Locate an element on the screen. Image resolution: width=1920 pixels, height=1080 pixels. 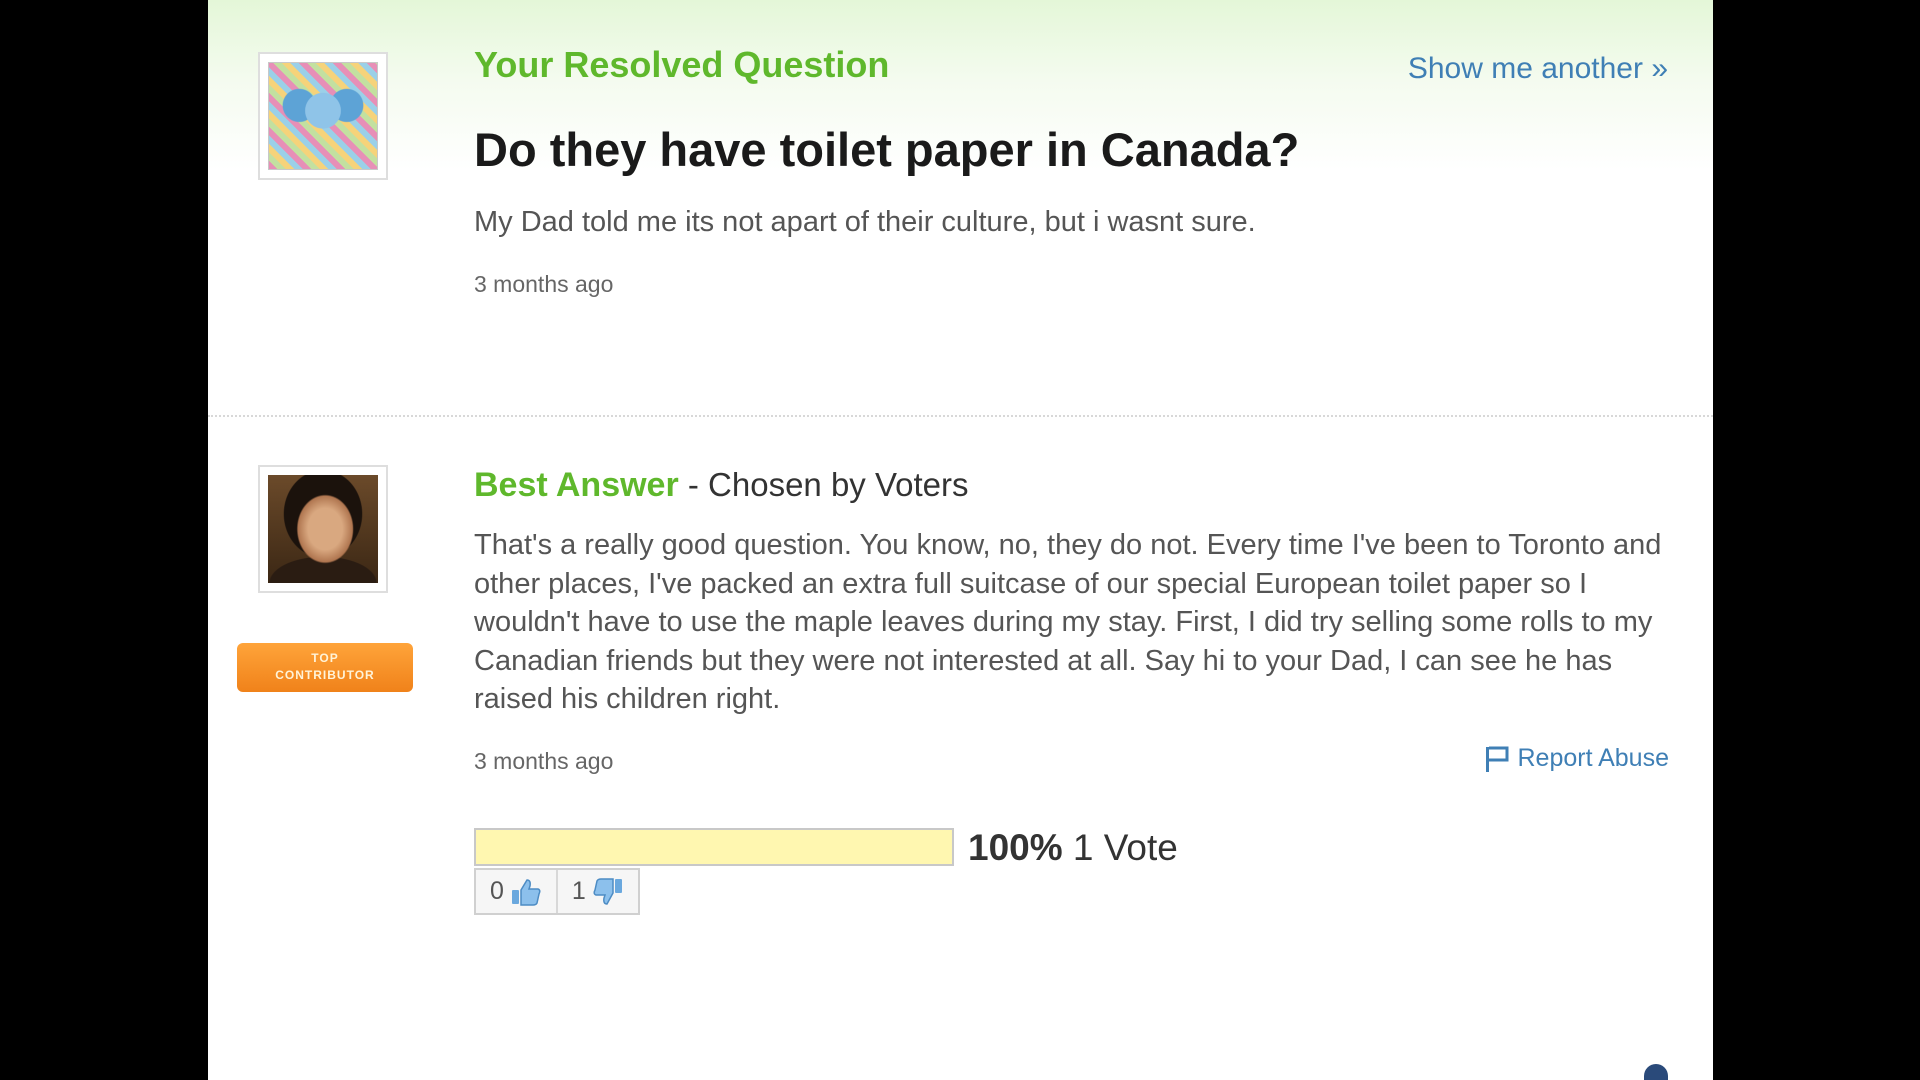
report-abuse-link: Report Abuse is located at coordinates (1577, 758).